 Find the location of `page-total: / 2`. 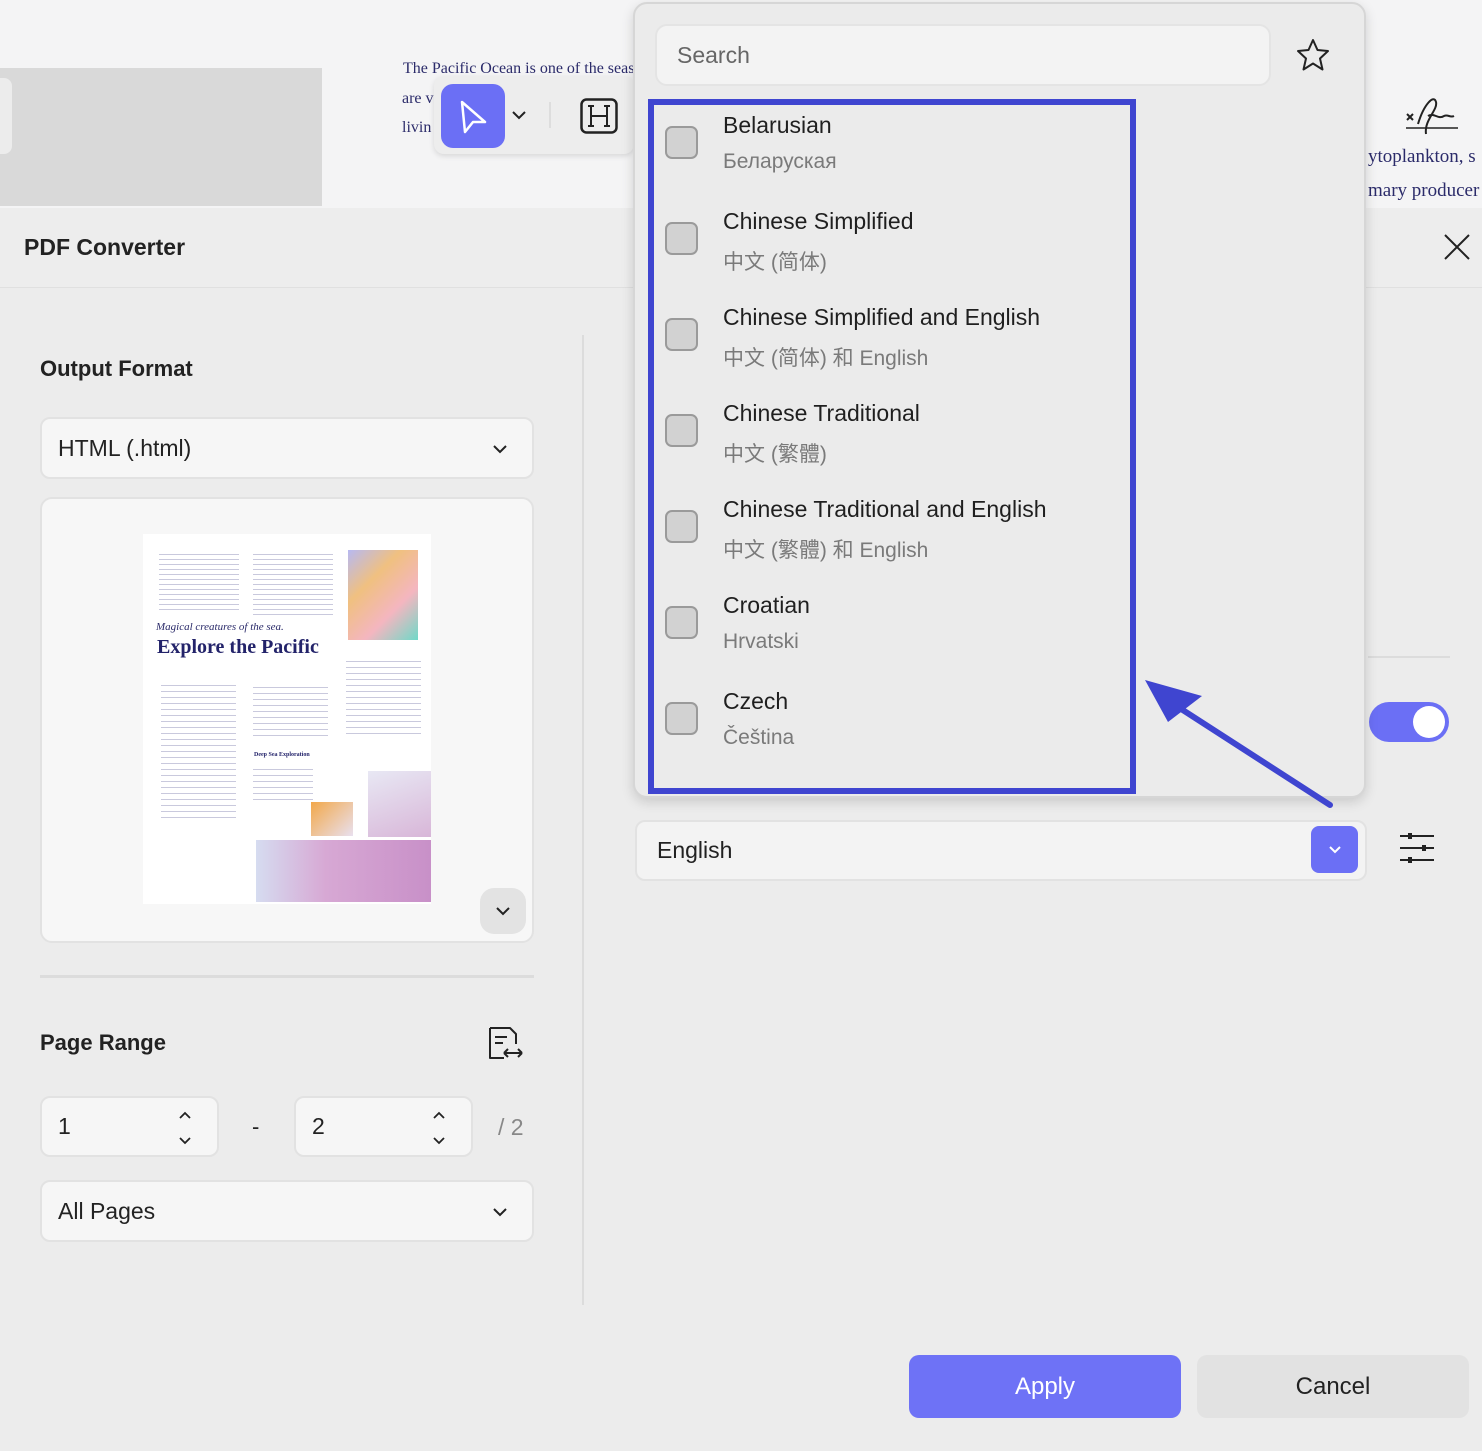

page-total: / 2 is located at coordinates (511, 1127).